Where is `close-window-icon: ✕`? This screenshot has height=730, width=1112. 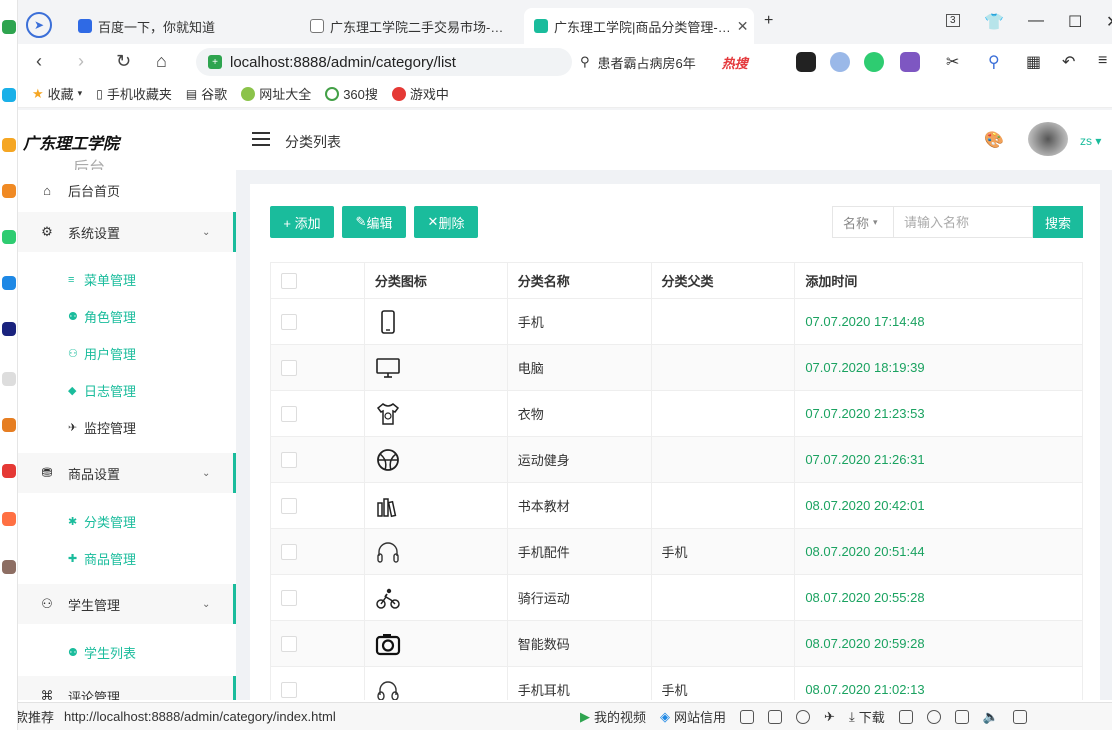 close-window-icon: ✕ is located at coordinates (1109, 22).